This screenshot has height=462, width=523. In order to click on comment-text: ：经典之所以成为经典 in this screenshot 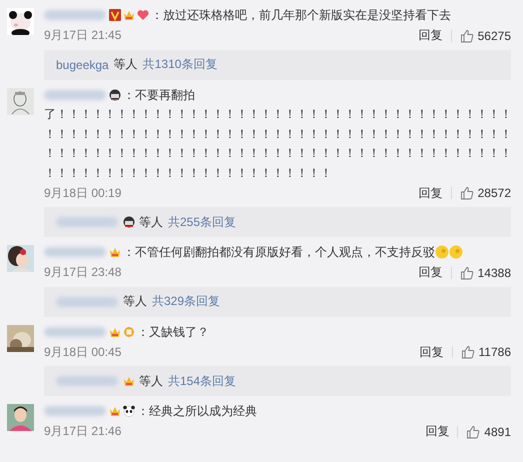, I will do `click(197, 411)`.